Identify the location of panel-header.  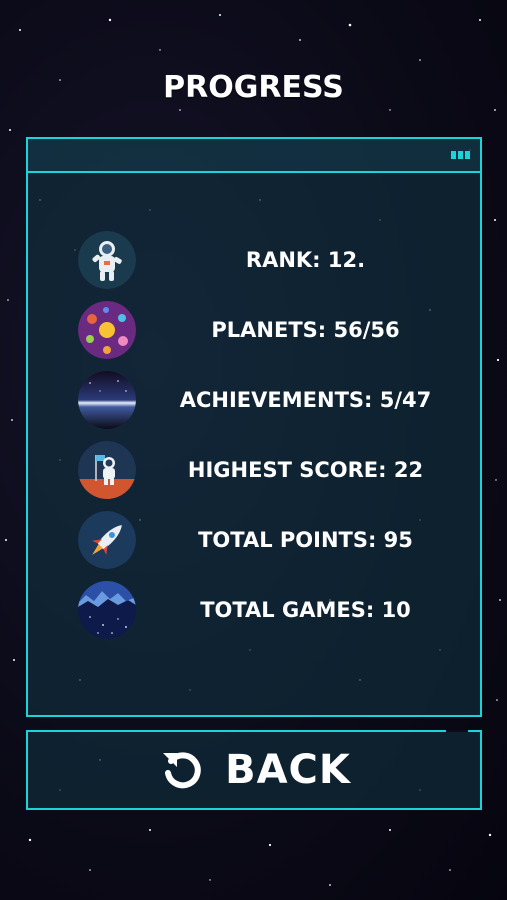
(254, 156).